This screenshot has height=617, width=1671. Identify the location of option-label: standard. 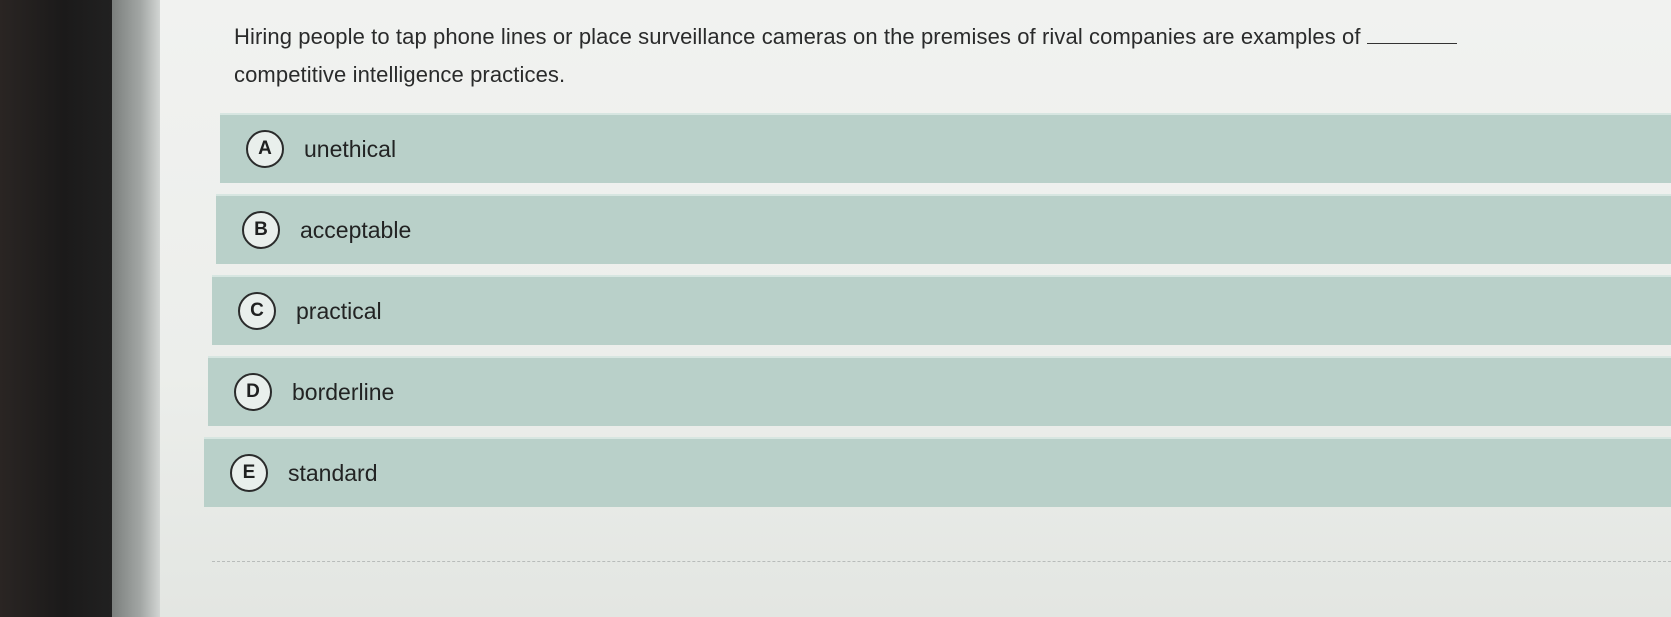
(333, 472).